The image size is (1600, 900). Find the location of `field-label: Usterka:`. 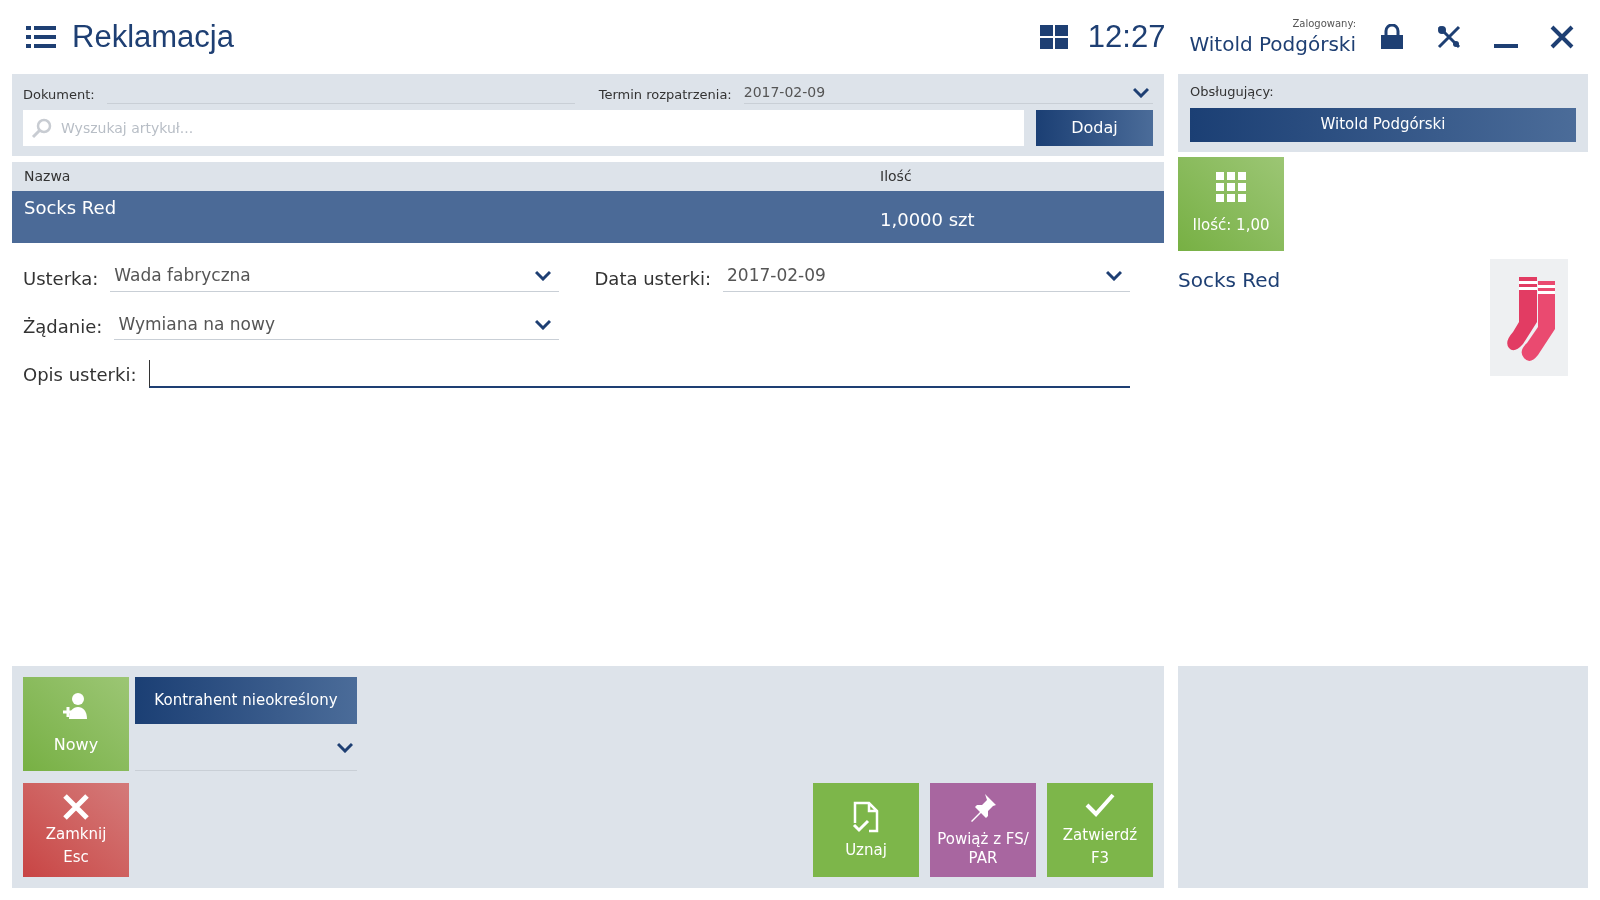

field-label: Usterka: is located at coordinates (61, 278).